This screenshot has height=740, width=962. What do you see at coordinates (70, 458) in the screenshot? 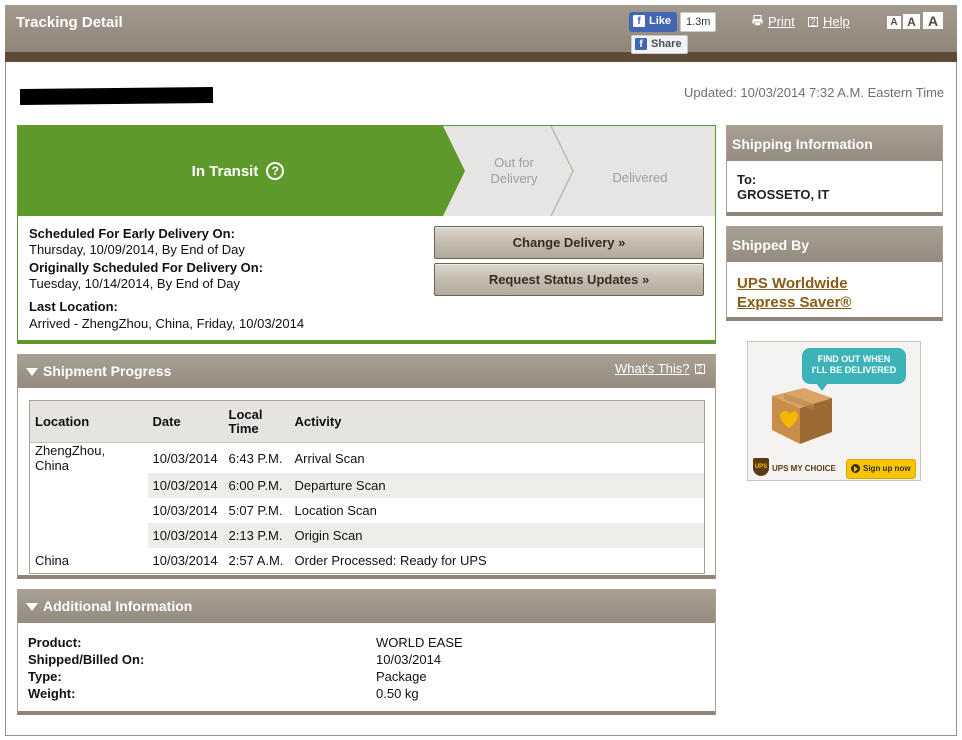
I see `row-location: ZhengZhou, China` at bounding box center [70, 458].